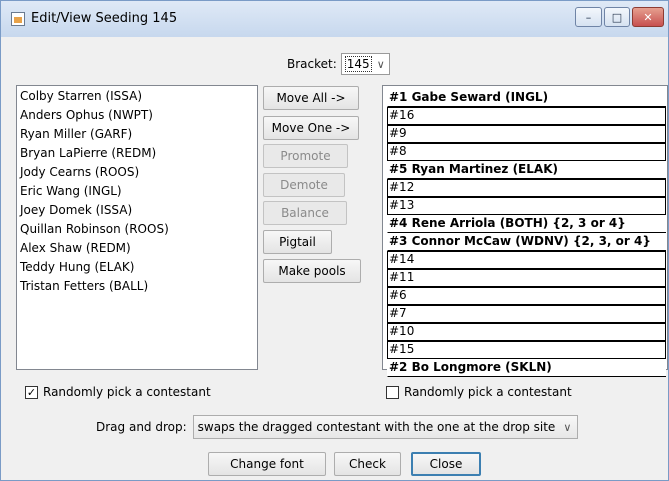 The height and width of the screenshot is (481, 669). I want to click on seed-slot: #7, so click(526, 314).